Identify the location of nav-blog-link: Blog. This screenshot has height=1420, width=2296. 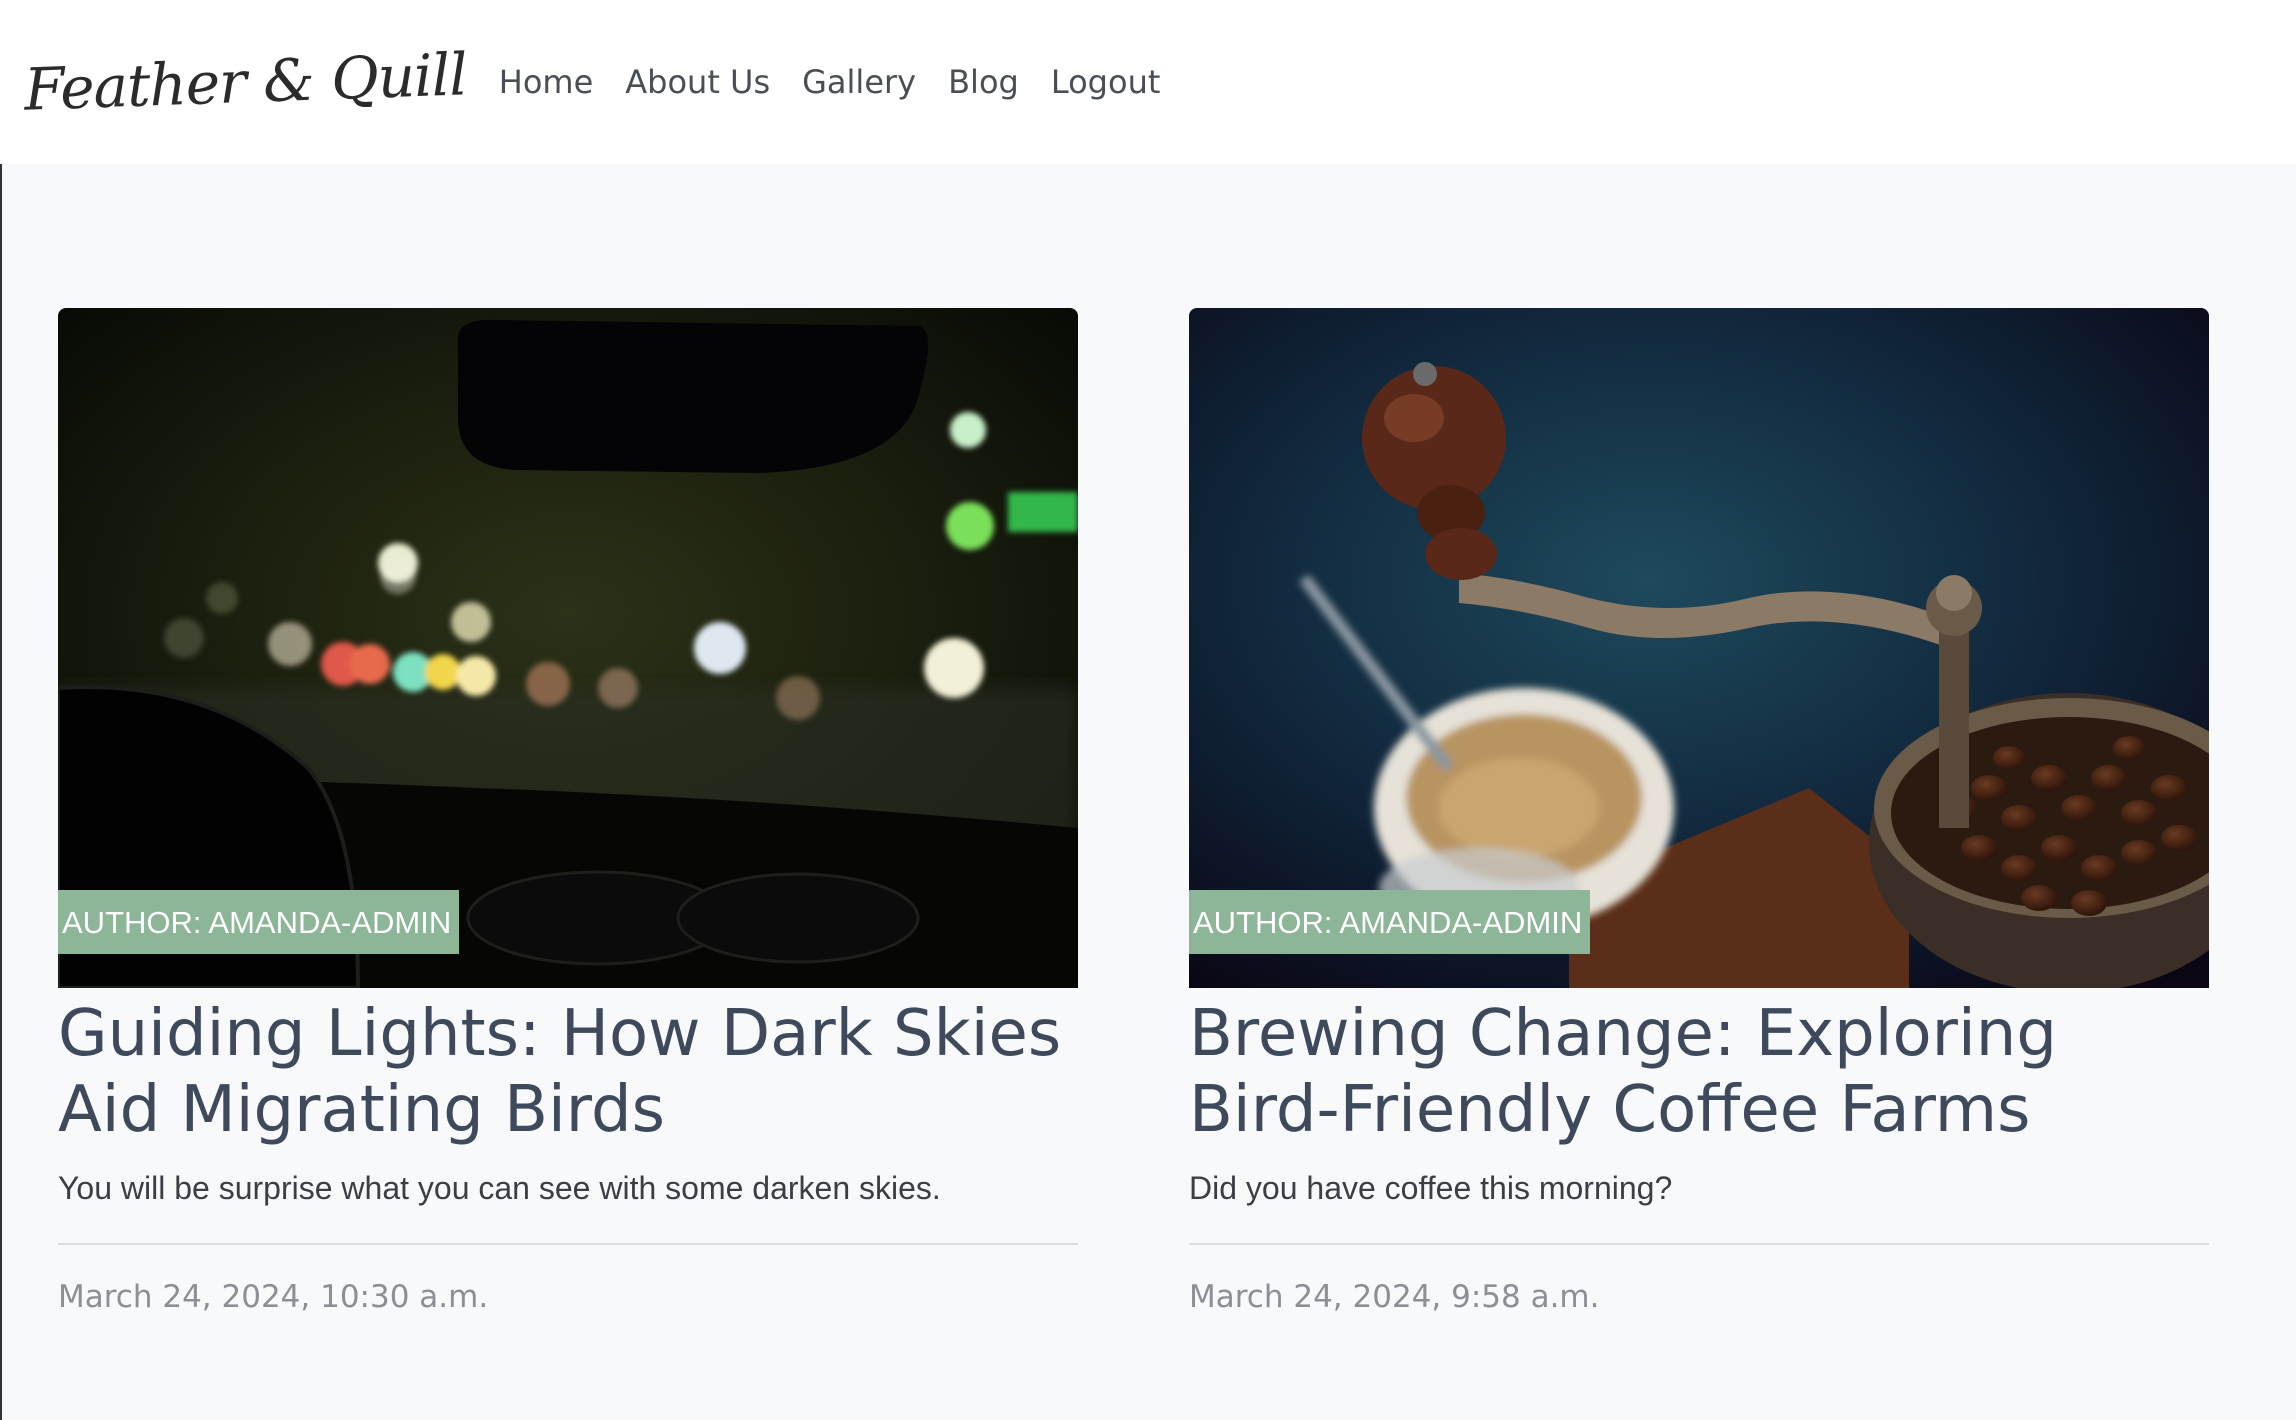
(983, 82).